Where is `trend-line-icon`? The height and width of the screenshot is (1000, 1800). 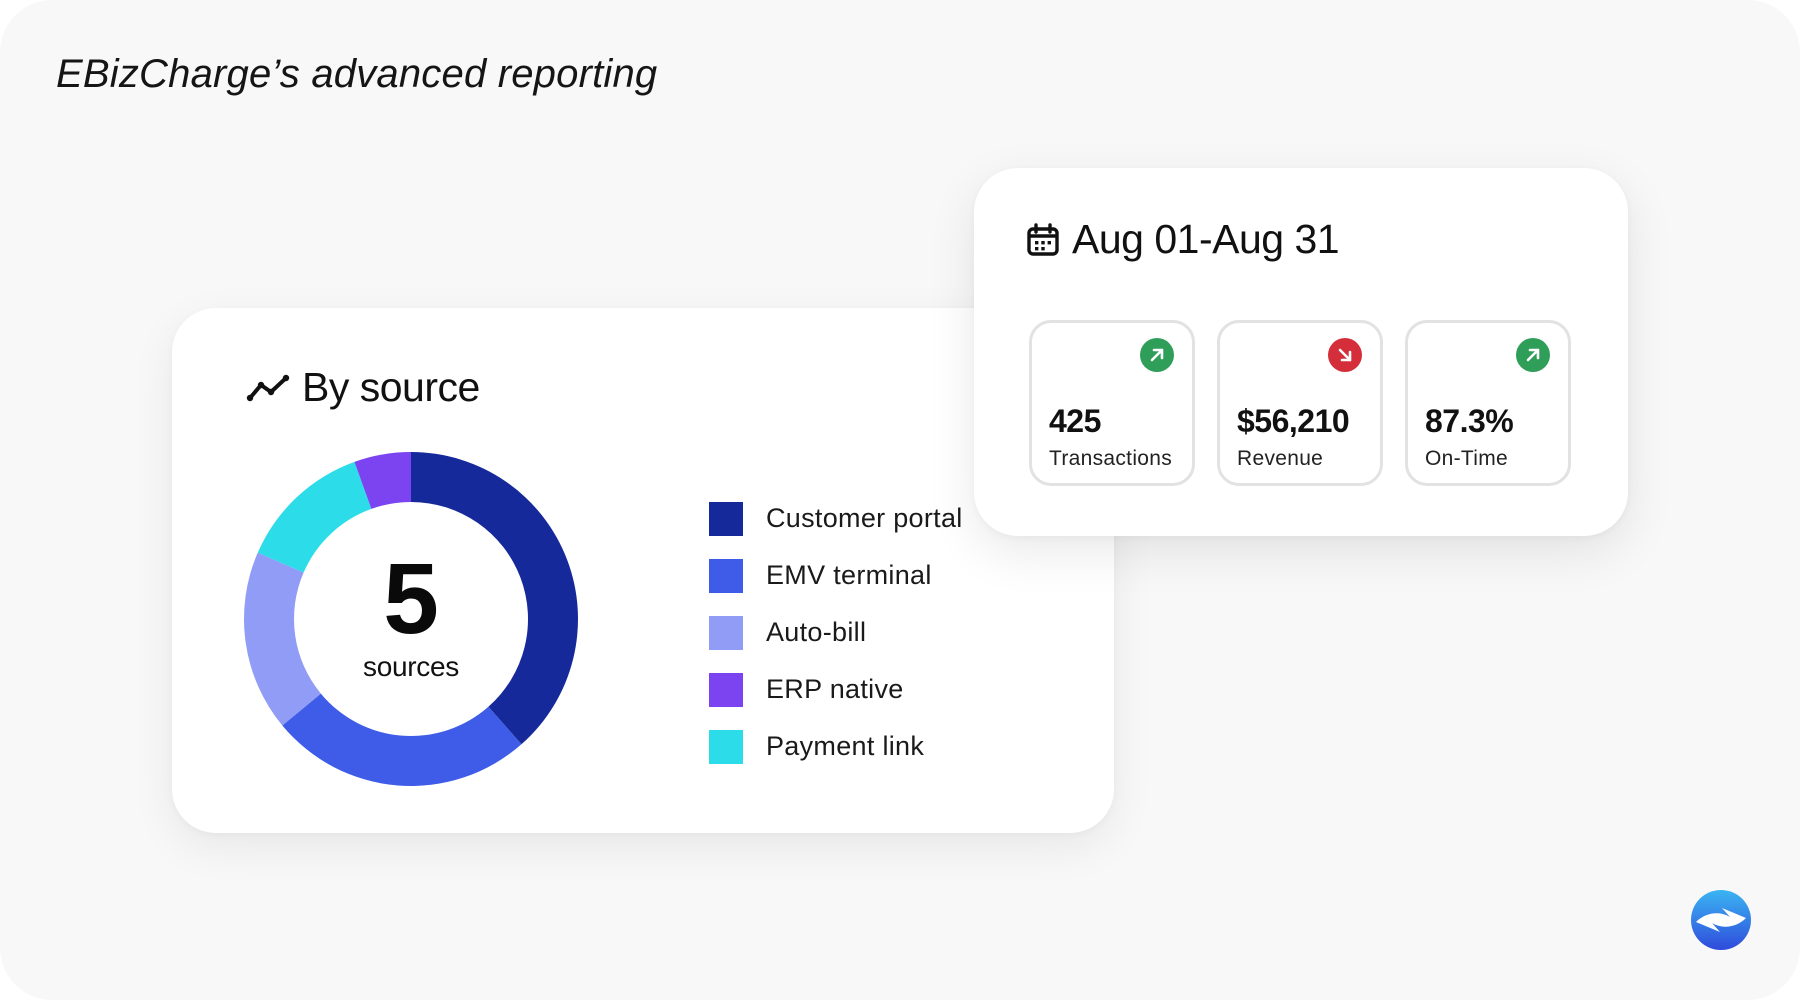 trend-line-icon is located at coordinates (268, 388).